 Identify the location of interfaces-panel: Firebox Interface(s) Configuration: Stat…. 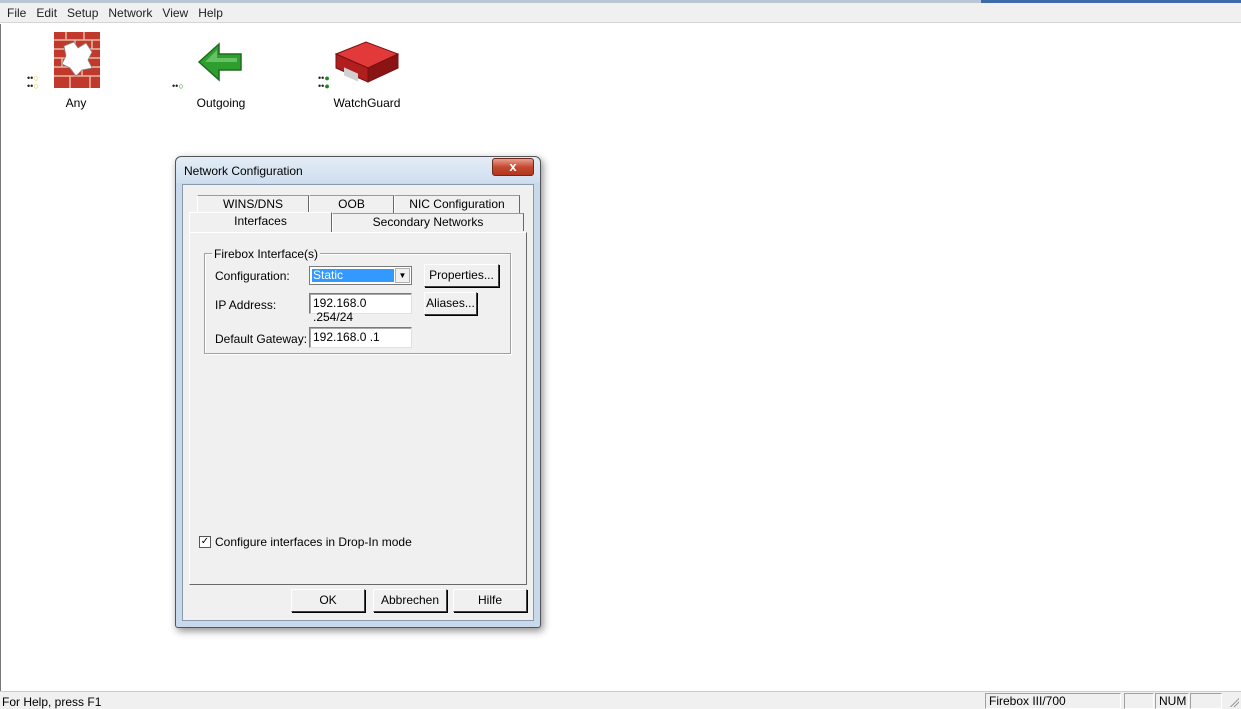
(358, 408).